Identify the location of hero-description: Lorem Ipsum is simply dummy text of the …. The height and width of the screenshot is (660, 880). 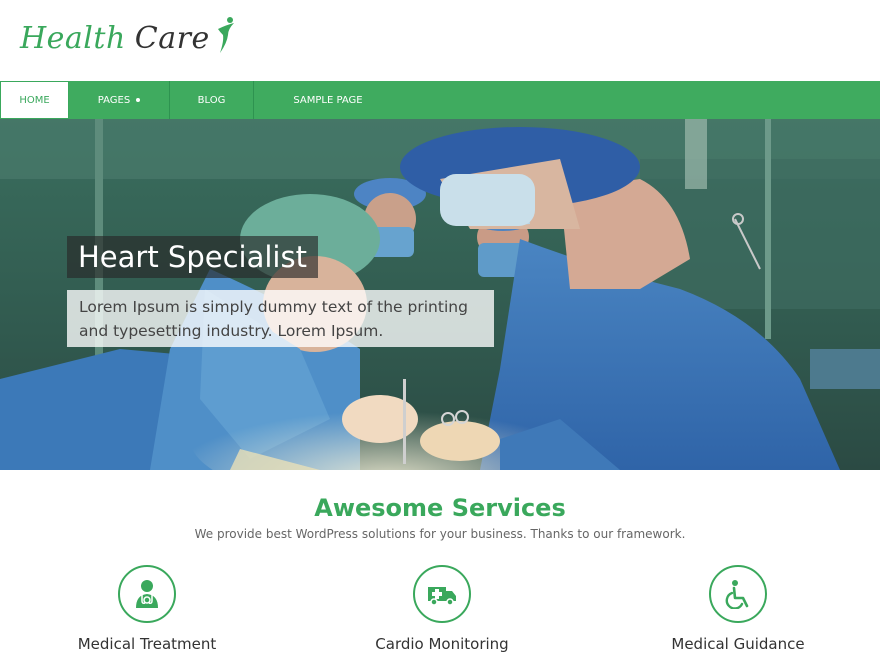
(280, 318).